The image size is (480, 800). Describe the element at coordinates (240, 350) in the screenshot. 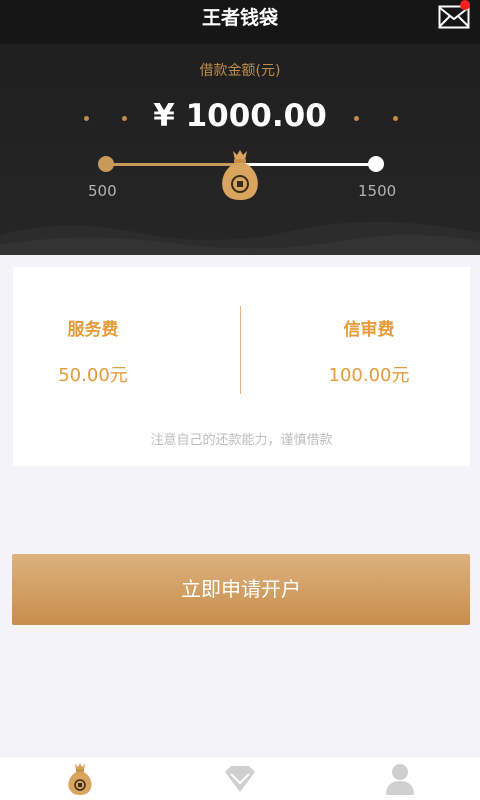

I see `fee-divider` at that location.